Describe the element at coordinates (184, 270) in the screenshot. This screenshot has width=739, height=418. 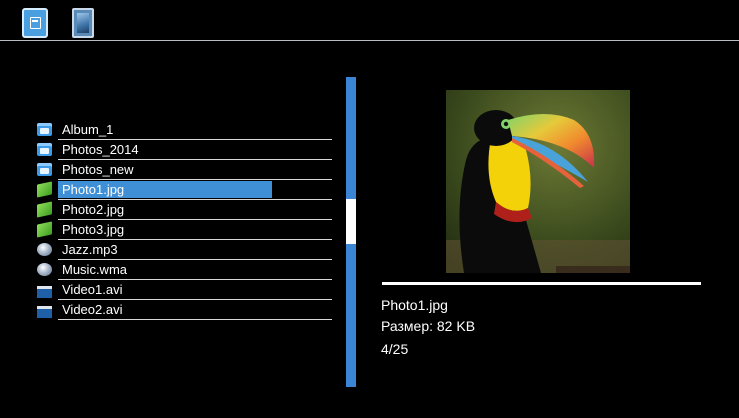
I see `list-item: Music.wma` at that location.